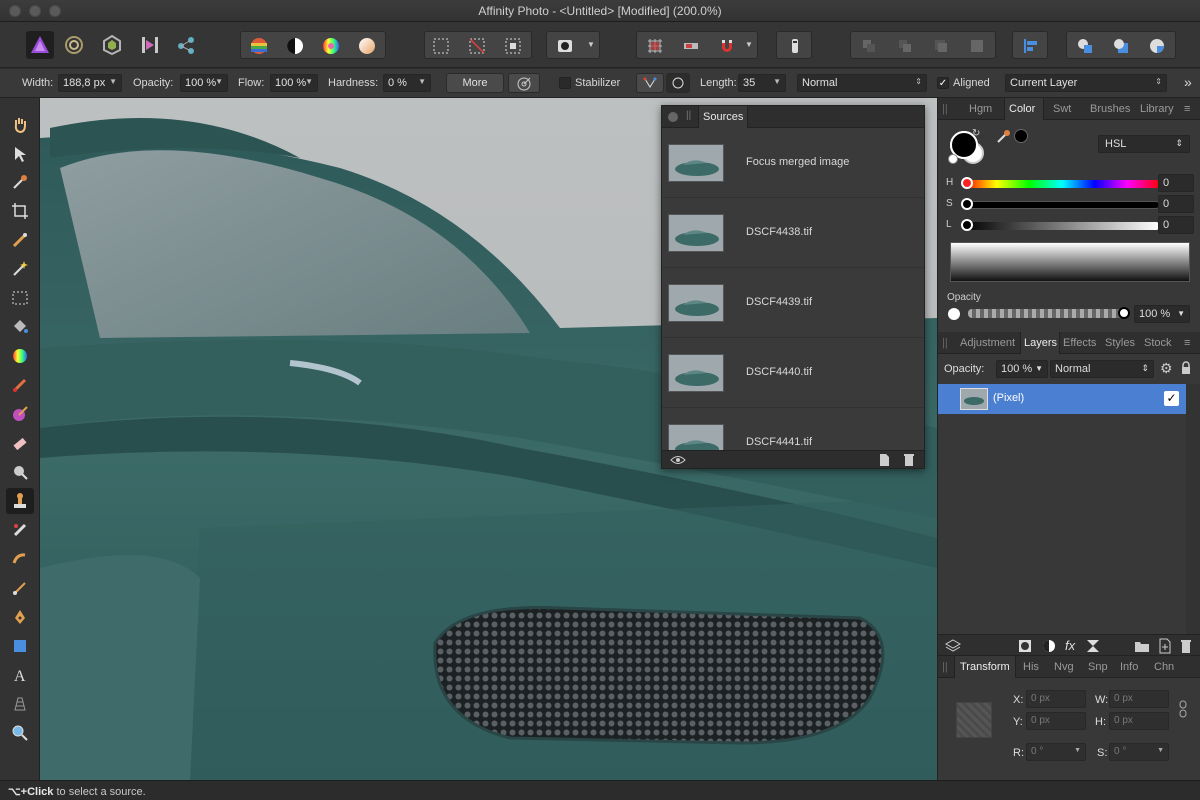 Image resolution: width=1200 pixels, height=800 pixels. Describe the element at coordinates (1056, 699) in the screenshot. I see `x-field: 0 px` at that location.